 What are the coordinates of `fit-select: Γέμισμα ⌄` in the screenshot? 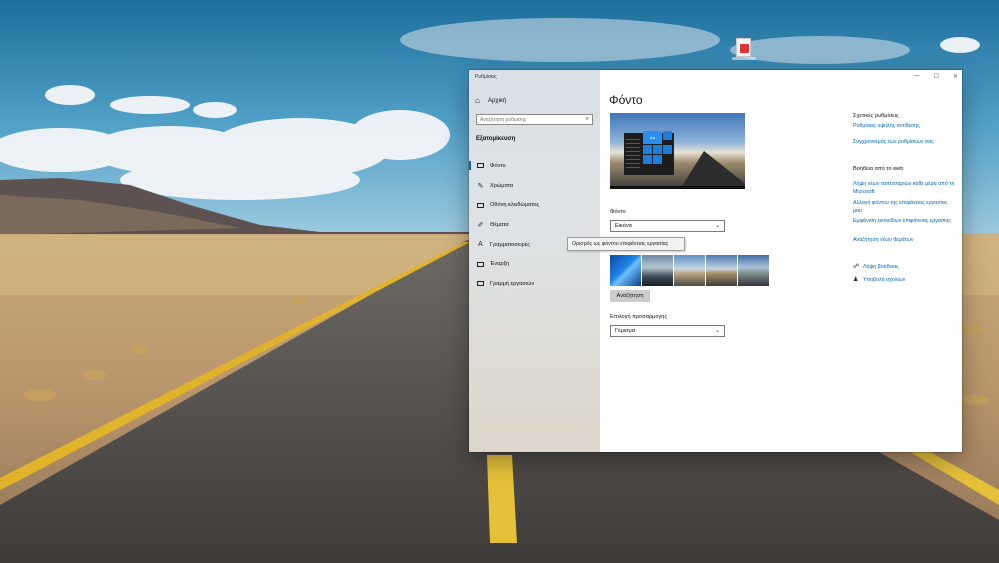 It's located at (667, 331).